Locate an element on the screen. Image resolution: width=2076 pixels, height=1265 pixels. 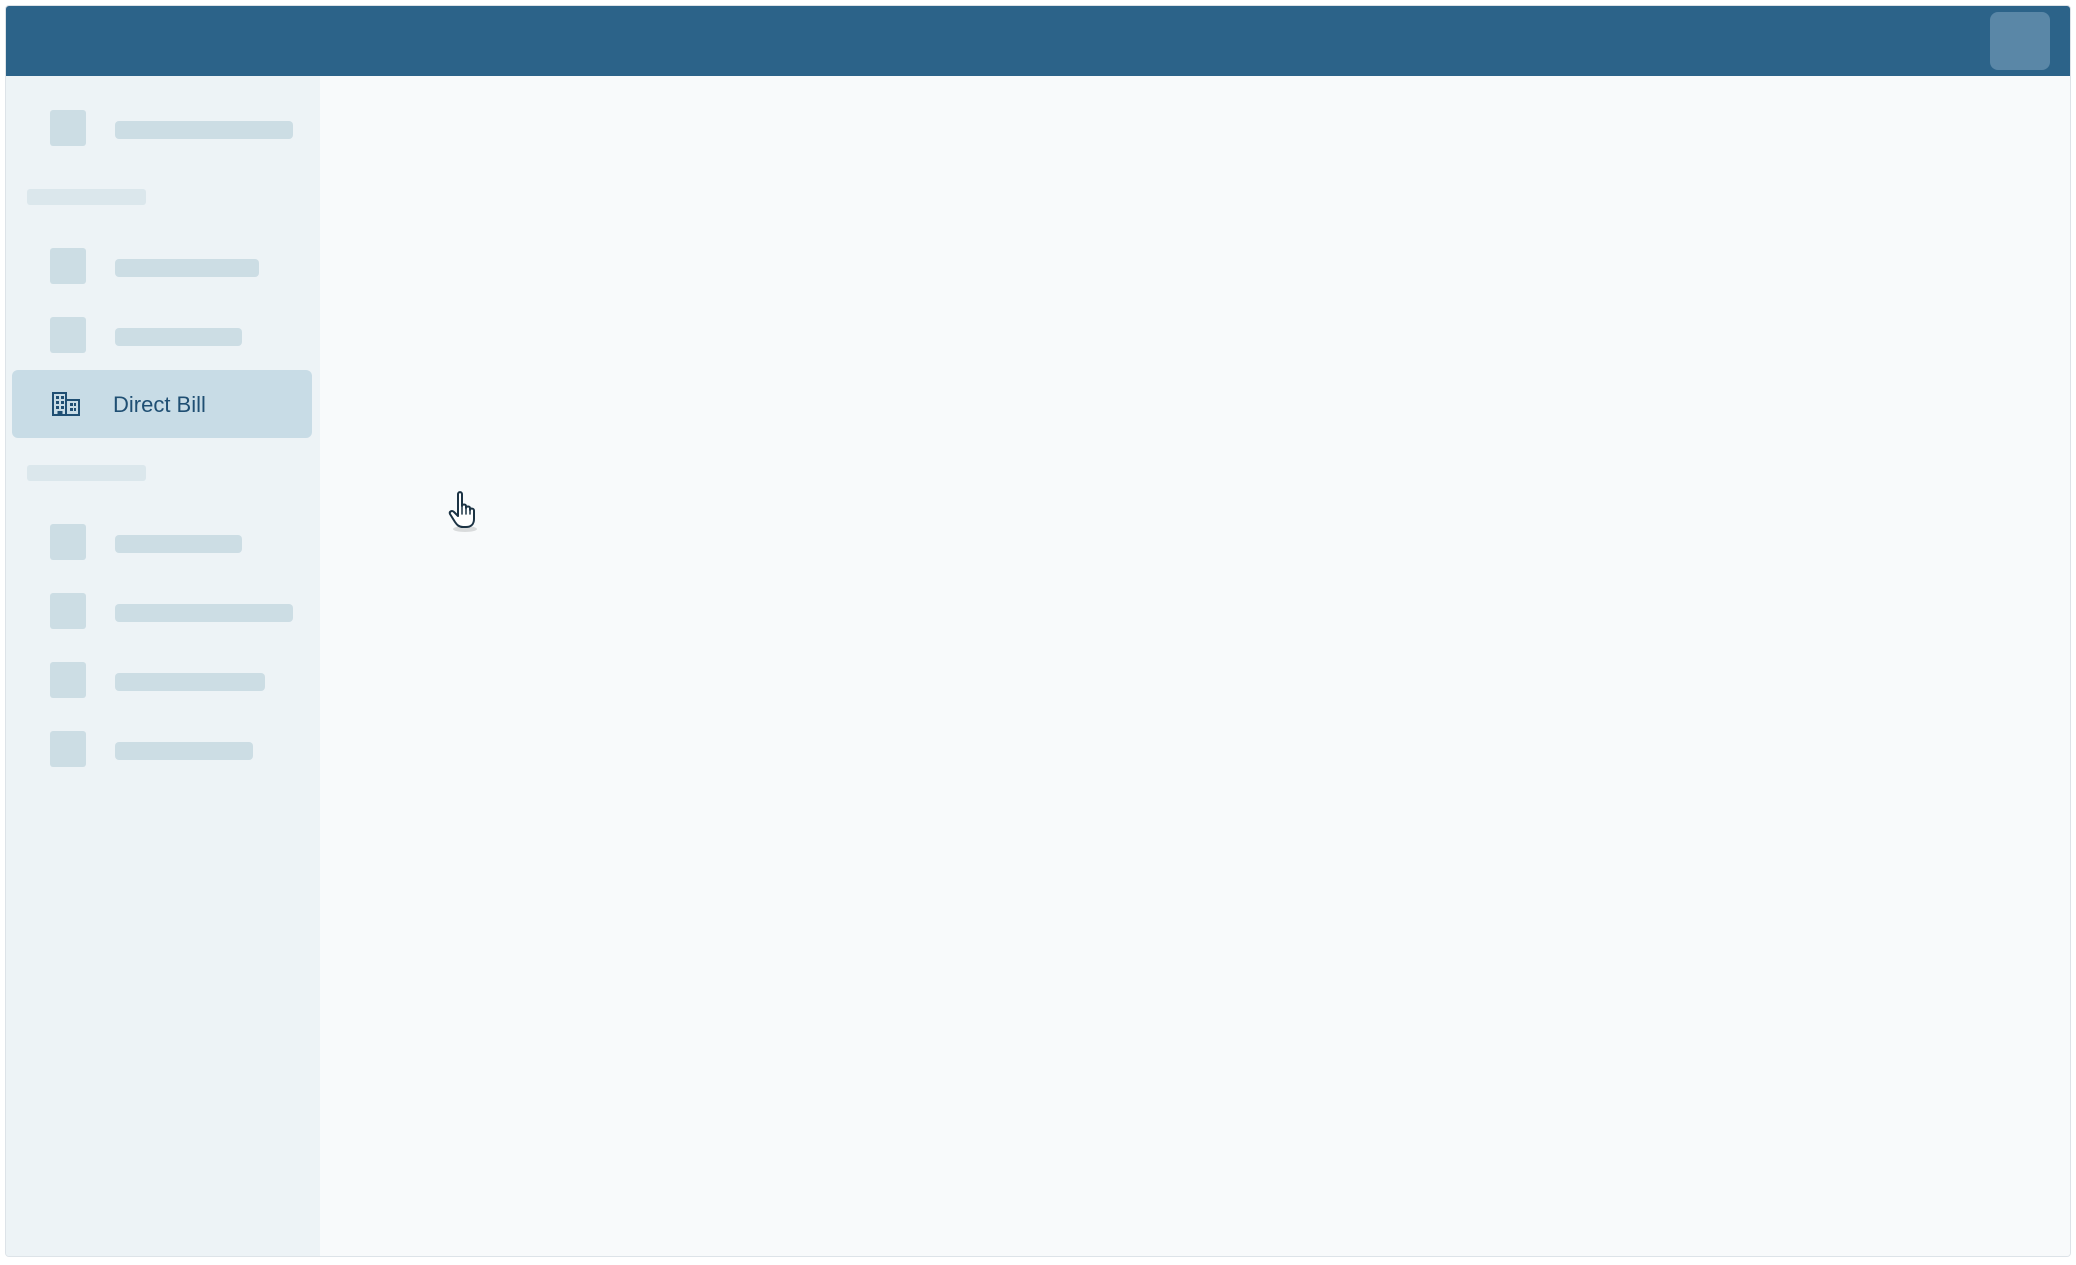
pointer-cursor-icon is located at coordinates (462, 511).